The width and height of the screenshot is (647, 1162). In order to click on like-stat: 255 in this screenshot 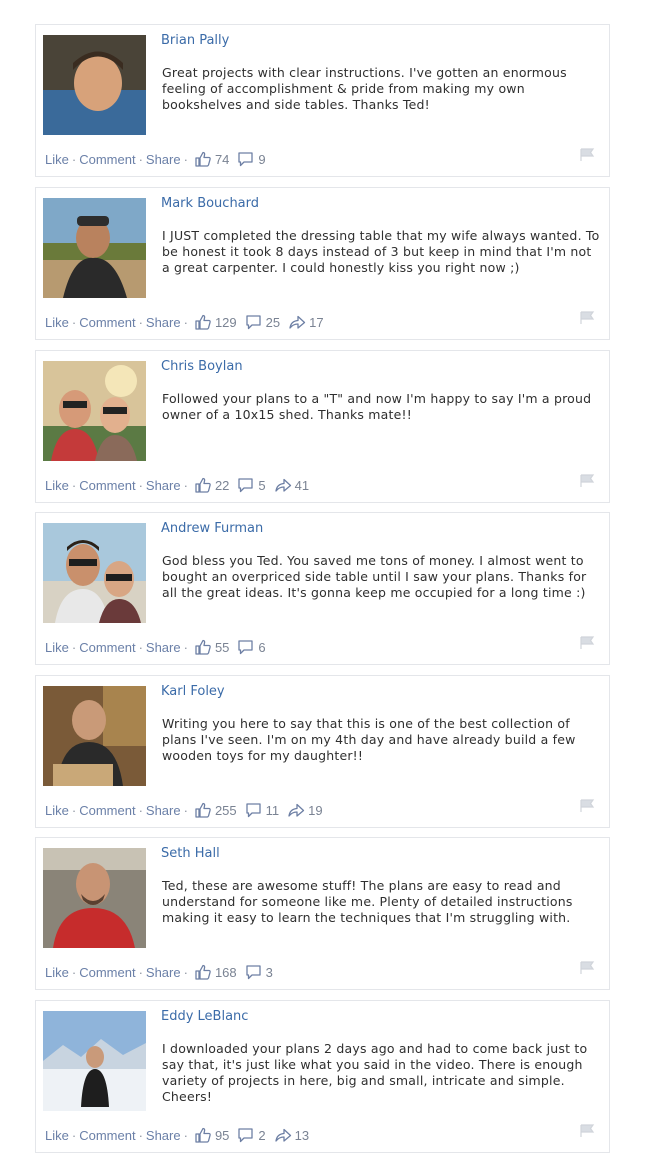, I will do `click(218, 810)`.